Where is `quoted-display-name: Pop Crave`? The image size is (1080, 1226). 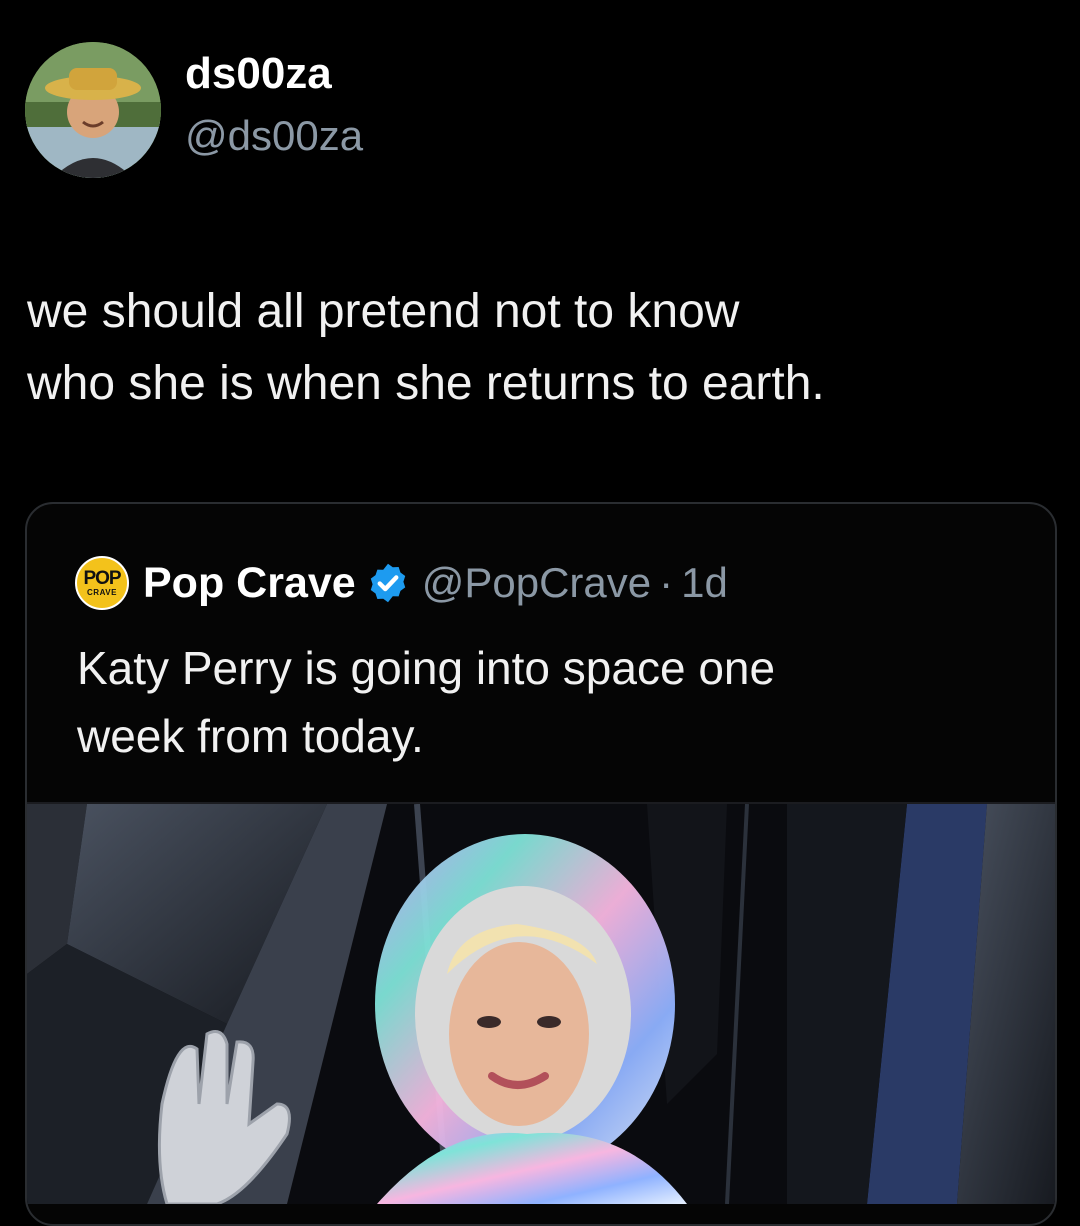 quoted-display-name: Pop Crave is located at coordinates (249, 583).